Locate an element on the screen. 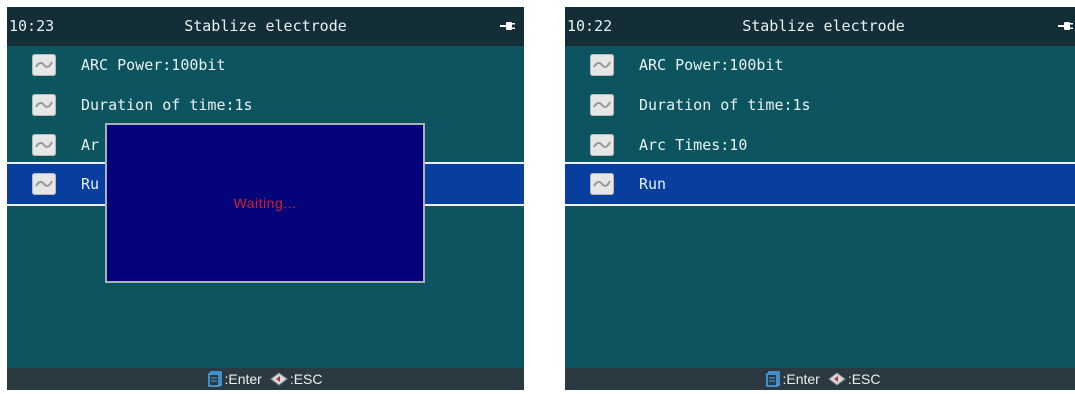  menu-item-run: Run is located at coordinates (820, 184).